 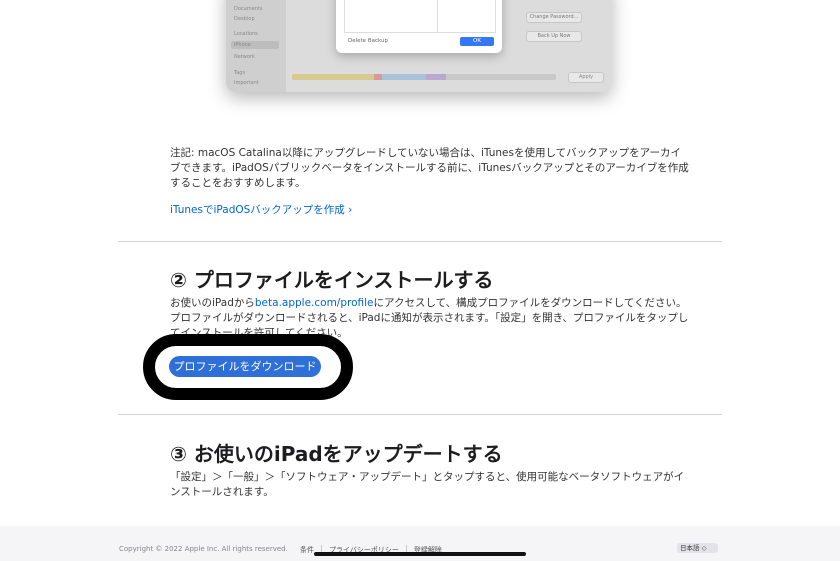 I want to click on ok-button: OK, so click(x=477, y=41).